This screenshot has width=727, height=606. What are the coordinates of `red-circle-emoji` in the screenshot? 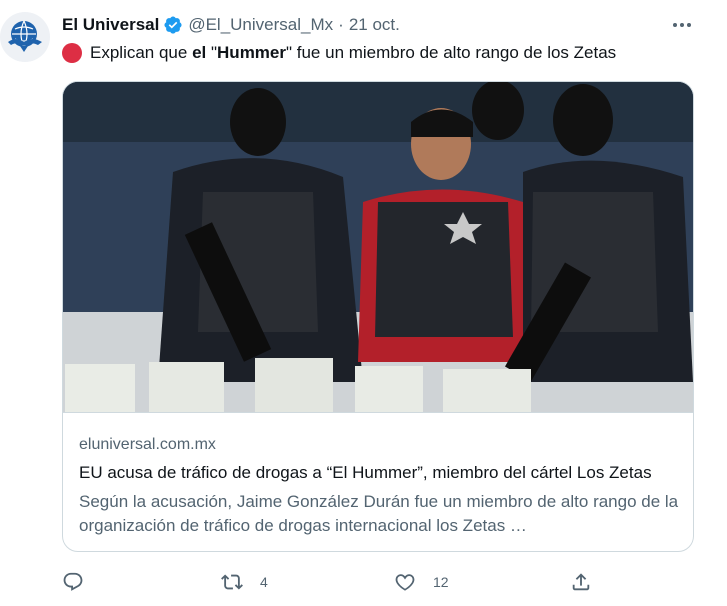 It's located at (72, 53).